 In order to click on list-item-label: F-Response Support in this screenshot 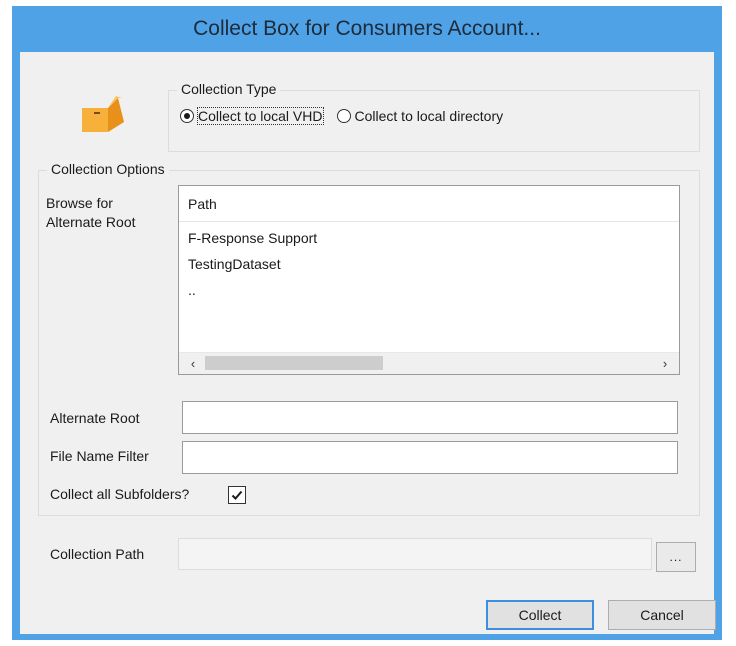, I will do `click(253, 238)`.